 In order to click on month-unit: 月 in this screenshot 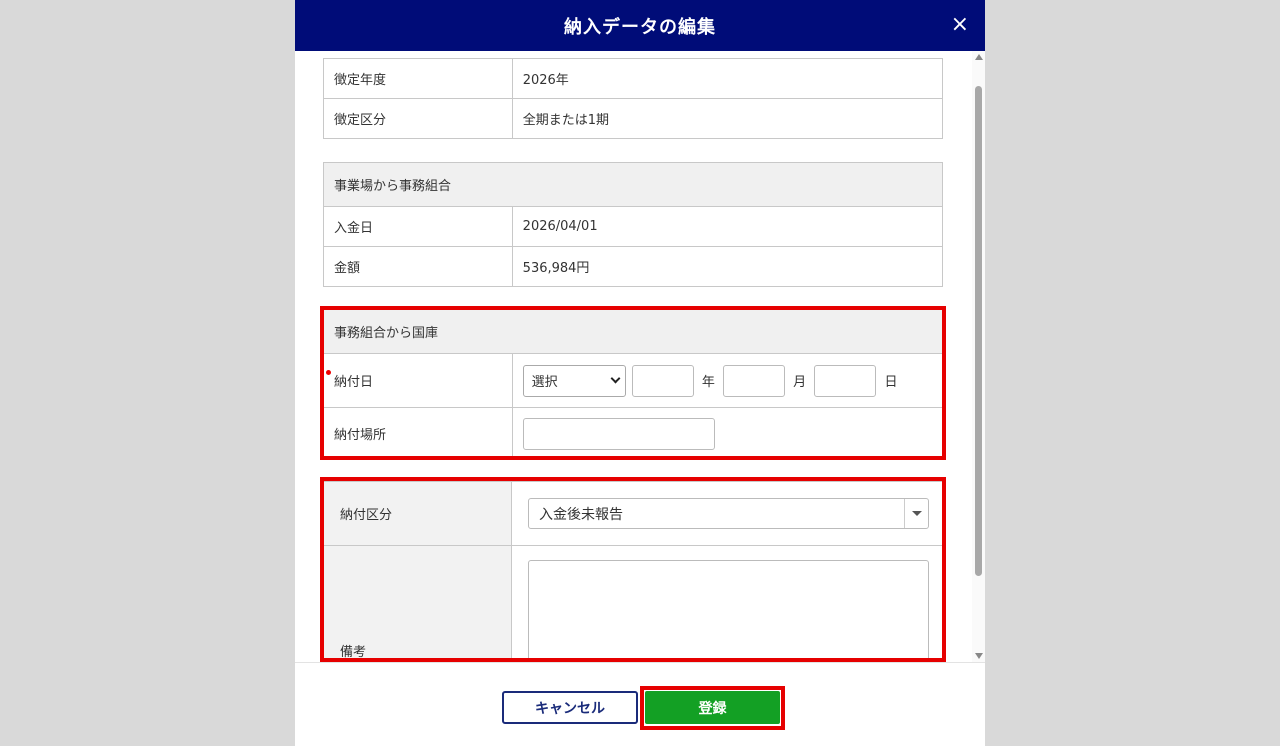, I will do `click(800, 382)`.